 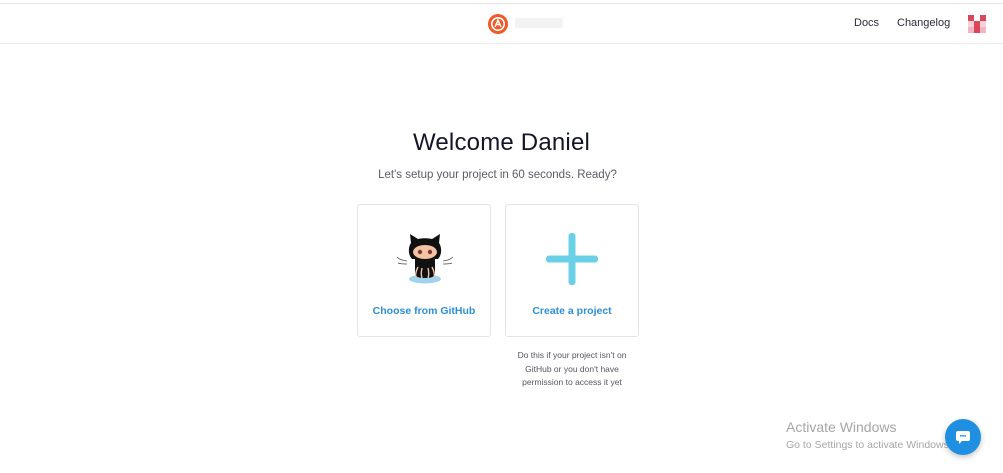 What do you see at coordinates (501, 142) in the screenshot?
I see `page-title: Welcome Daniel` at bounding box center [501, 142].